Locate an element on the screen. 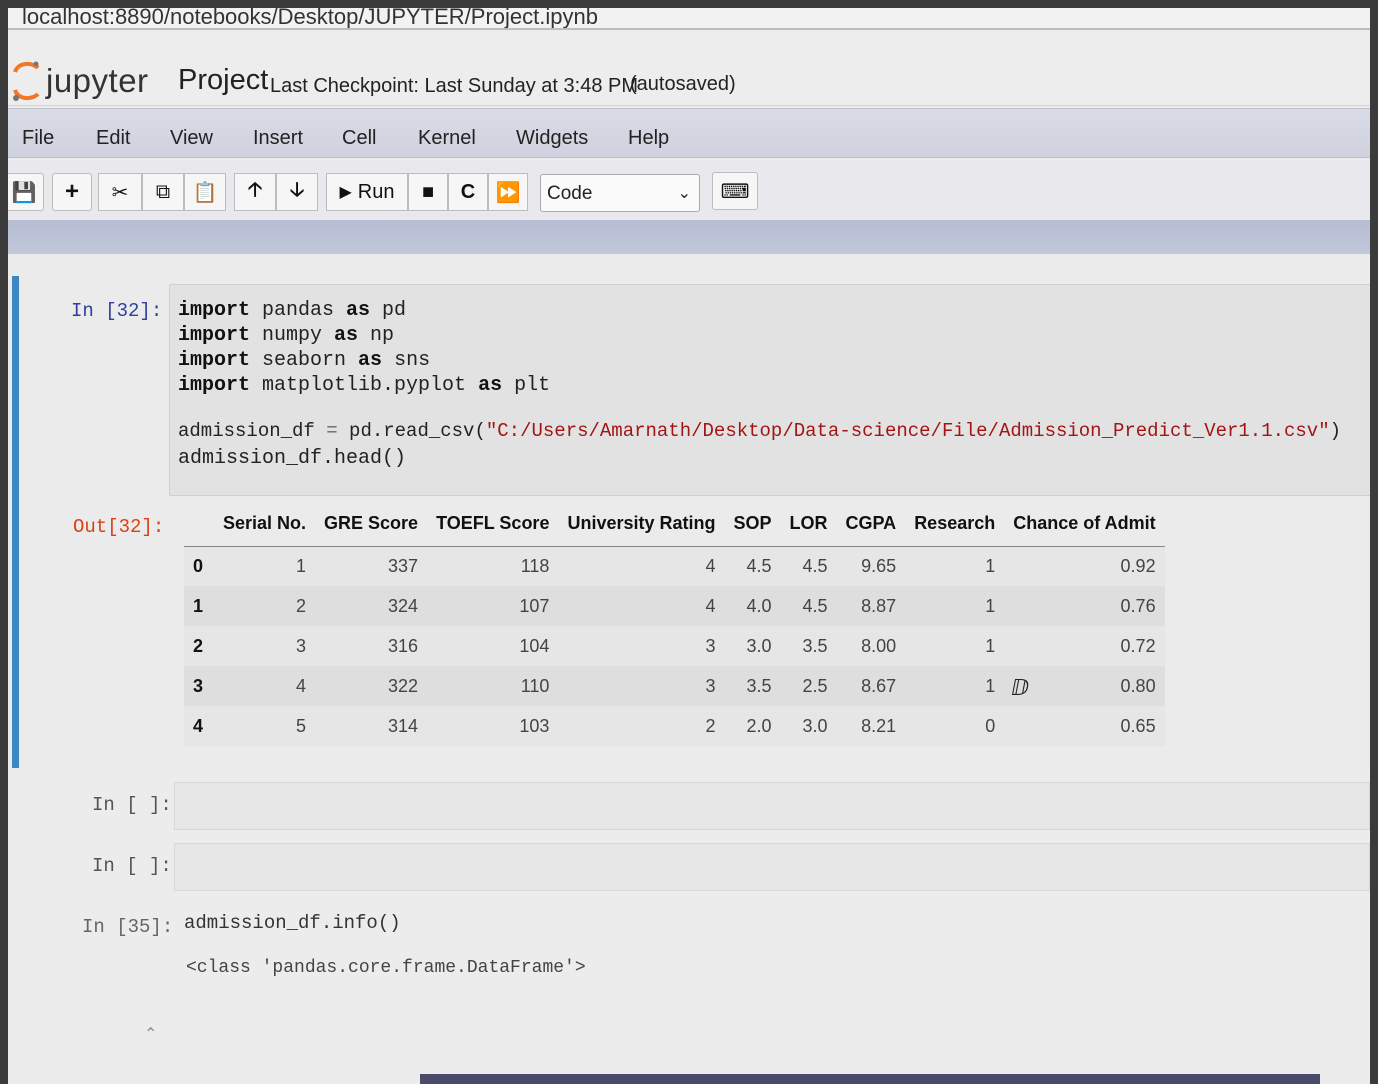  menu-edit: Edit is located at coordinates (113, 138).